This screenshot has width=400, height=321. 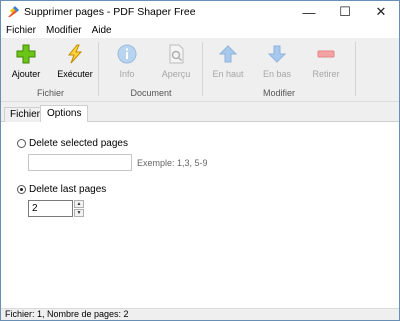 What do you see at coordinates (326, 54) in the screenshot?
I see `minus-icon` at bounding box center [326, 54].